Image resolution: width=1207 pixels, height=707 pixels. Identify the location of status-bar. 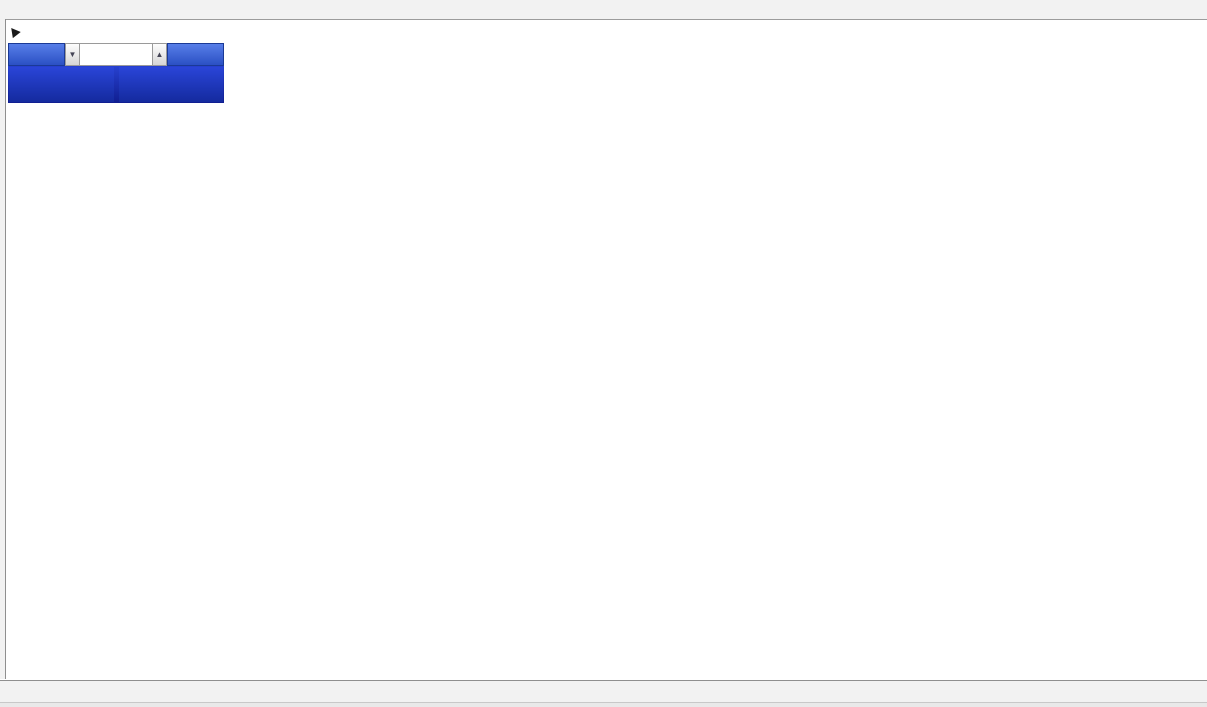
(603, 704).